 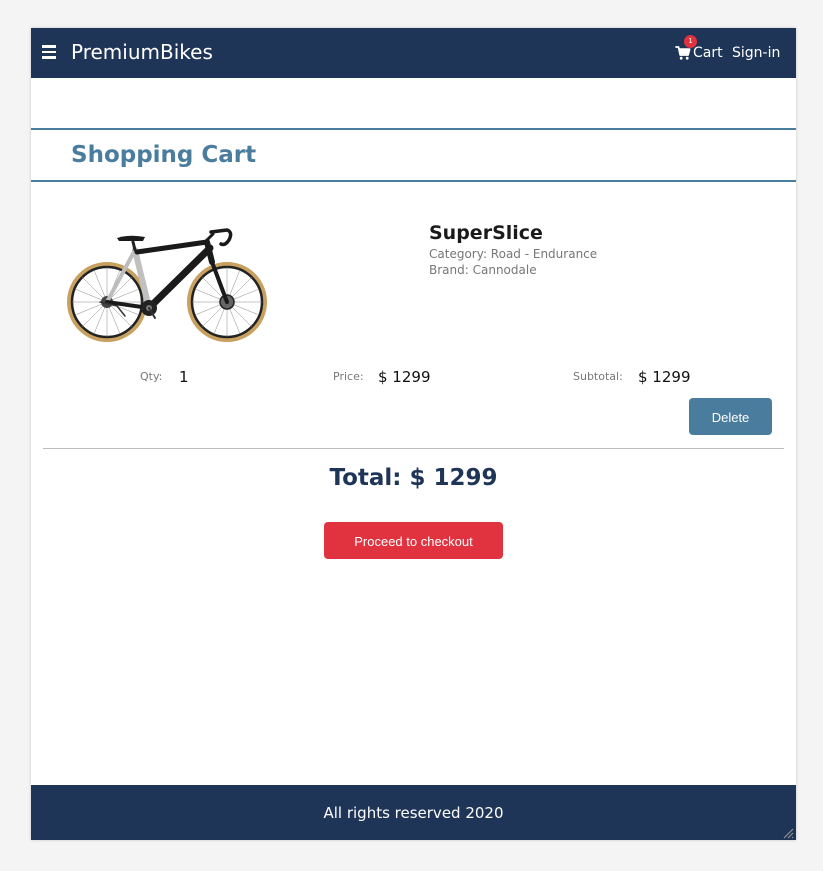 I want to click on subtotal-label: Subtotal:, so click(x=598, y=376).